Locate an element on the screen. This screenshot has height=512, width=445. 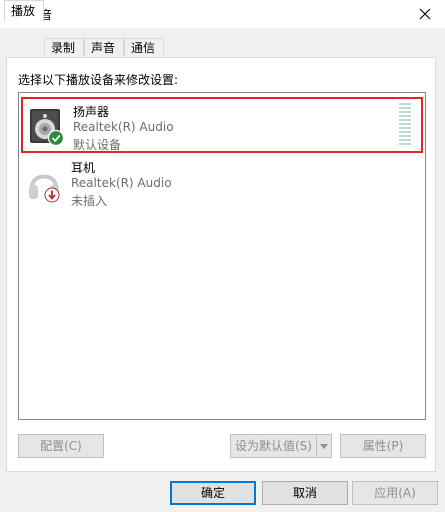
close-icon is located at coordinates (425, 14).